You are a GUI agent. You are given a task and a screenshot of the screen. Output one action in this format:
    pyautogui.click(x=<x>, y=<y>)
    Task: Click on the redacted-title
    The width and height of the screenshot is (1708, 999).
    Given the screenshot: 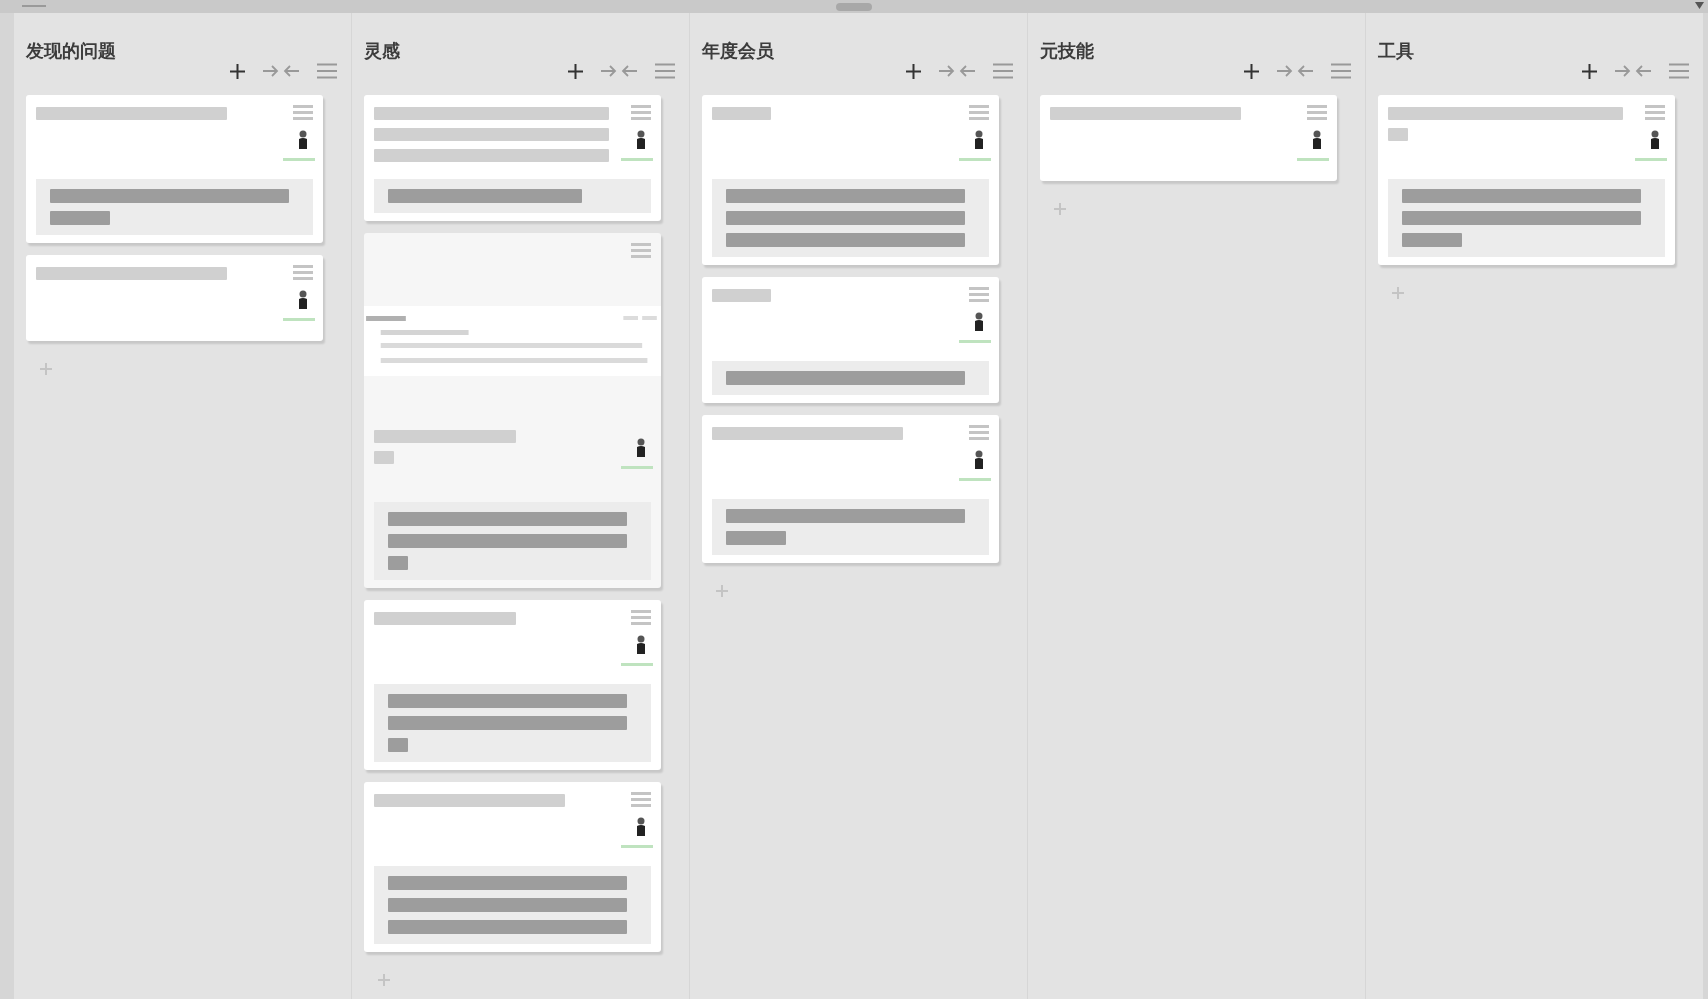 What is the action you would take?
    pyautogui.click(x=854, y=7)
    